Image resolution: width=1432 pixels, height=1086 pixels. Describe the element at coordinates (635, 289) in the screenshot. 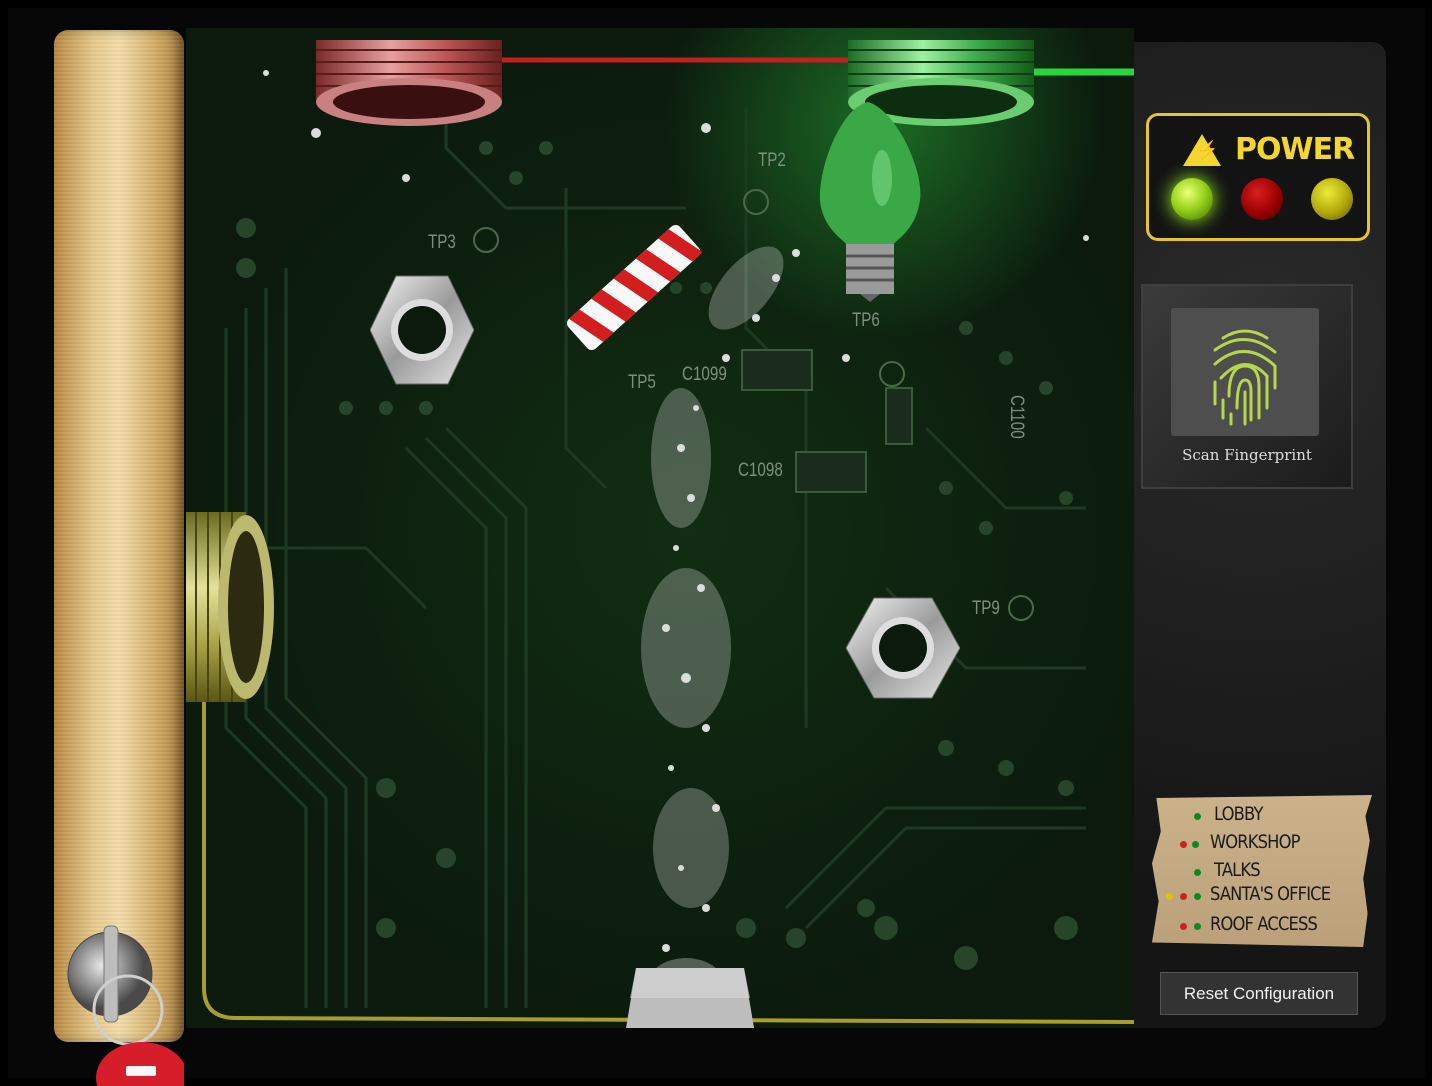

I see `candy-cane-piece` at that location.